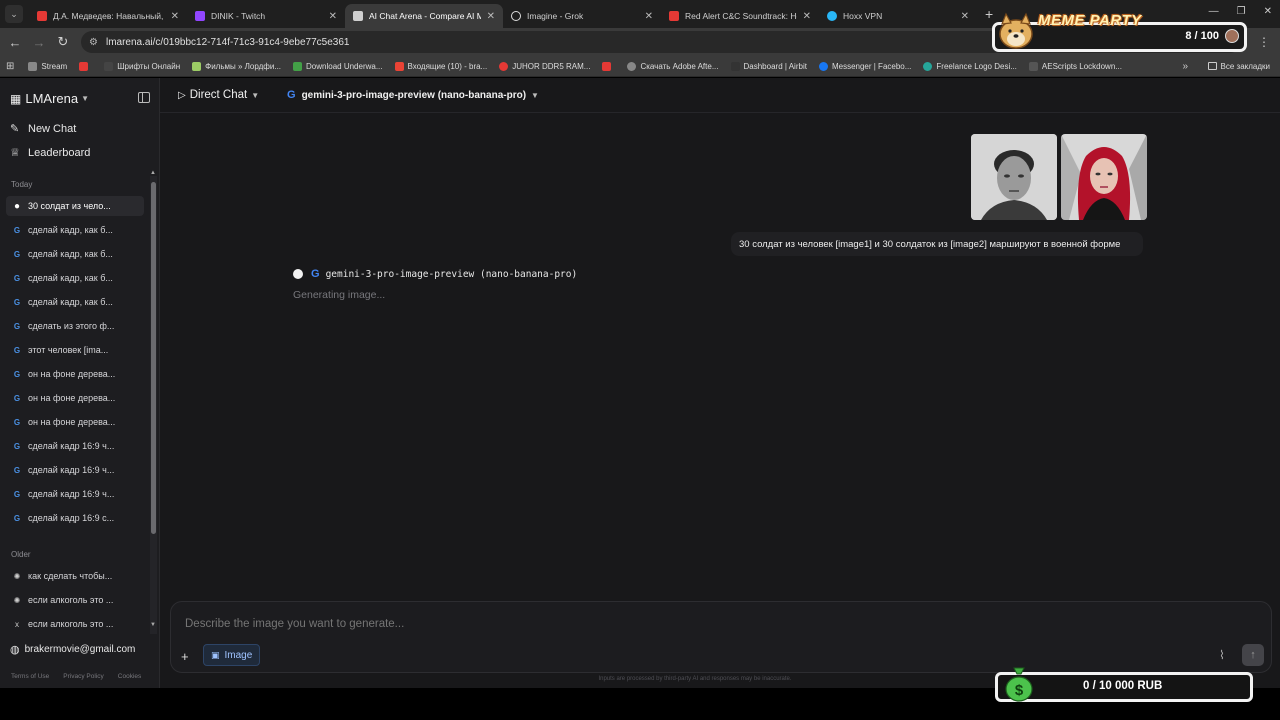 Image resolution: width=1280 pixels, height=720 pixels. I want to click on browser-tab: DINIK - Twitch ✕, so click(266, 16).